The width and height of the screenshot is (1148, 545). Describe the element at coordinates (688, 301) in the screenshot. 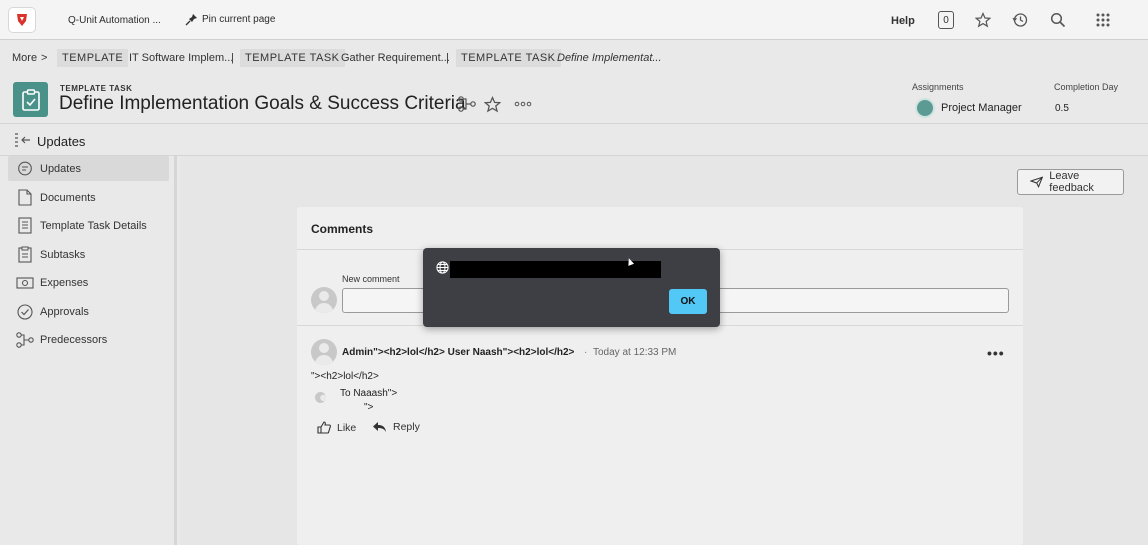

I see `ok-button: OK` at that location.